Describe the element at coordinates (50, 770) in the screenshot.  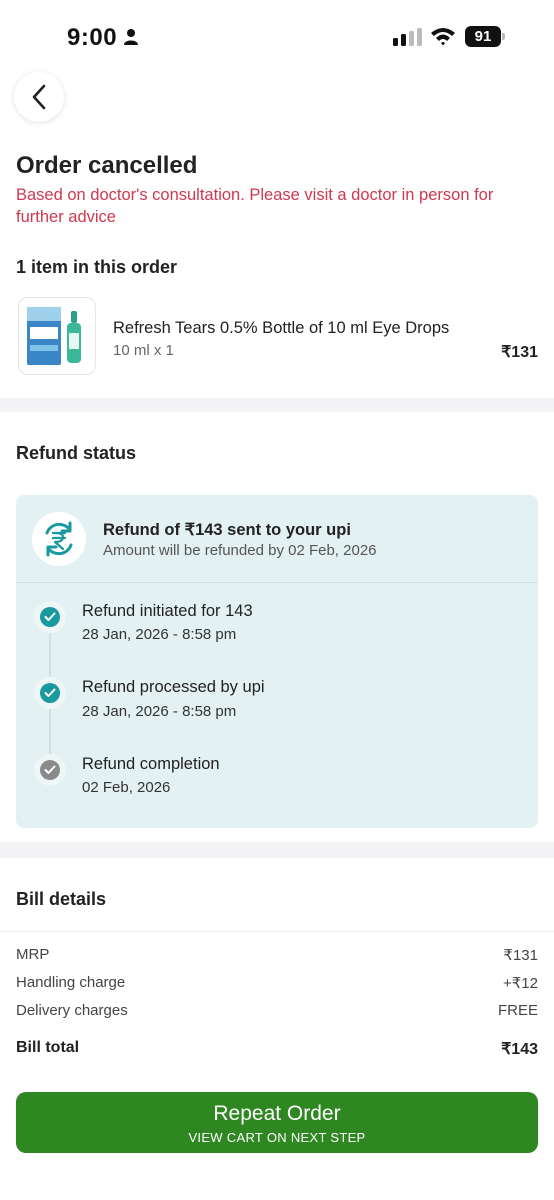
I see `step-pending-icon` at that location.